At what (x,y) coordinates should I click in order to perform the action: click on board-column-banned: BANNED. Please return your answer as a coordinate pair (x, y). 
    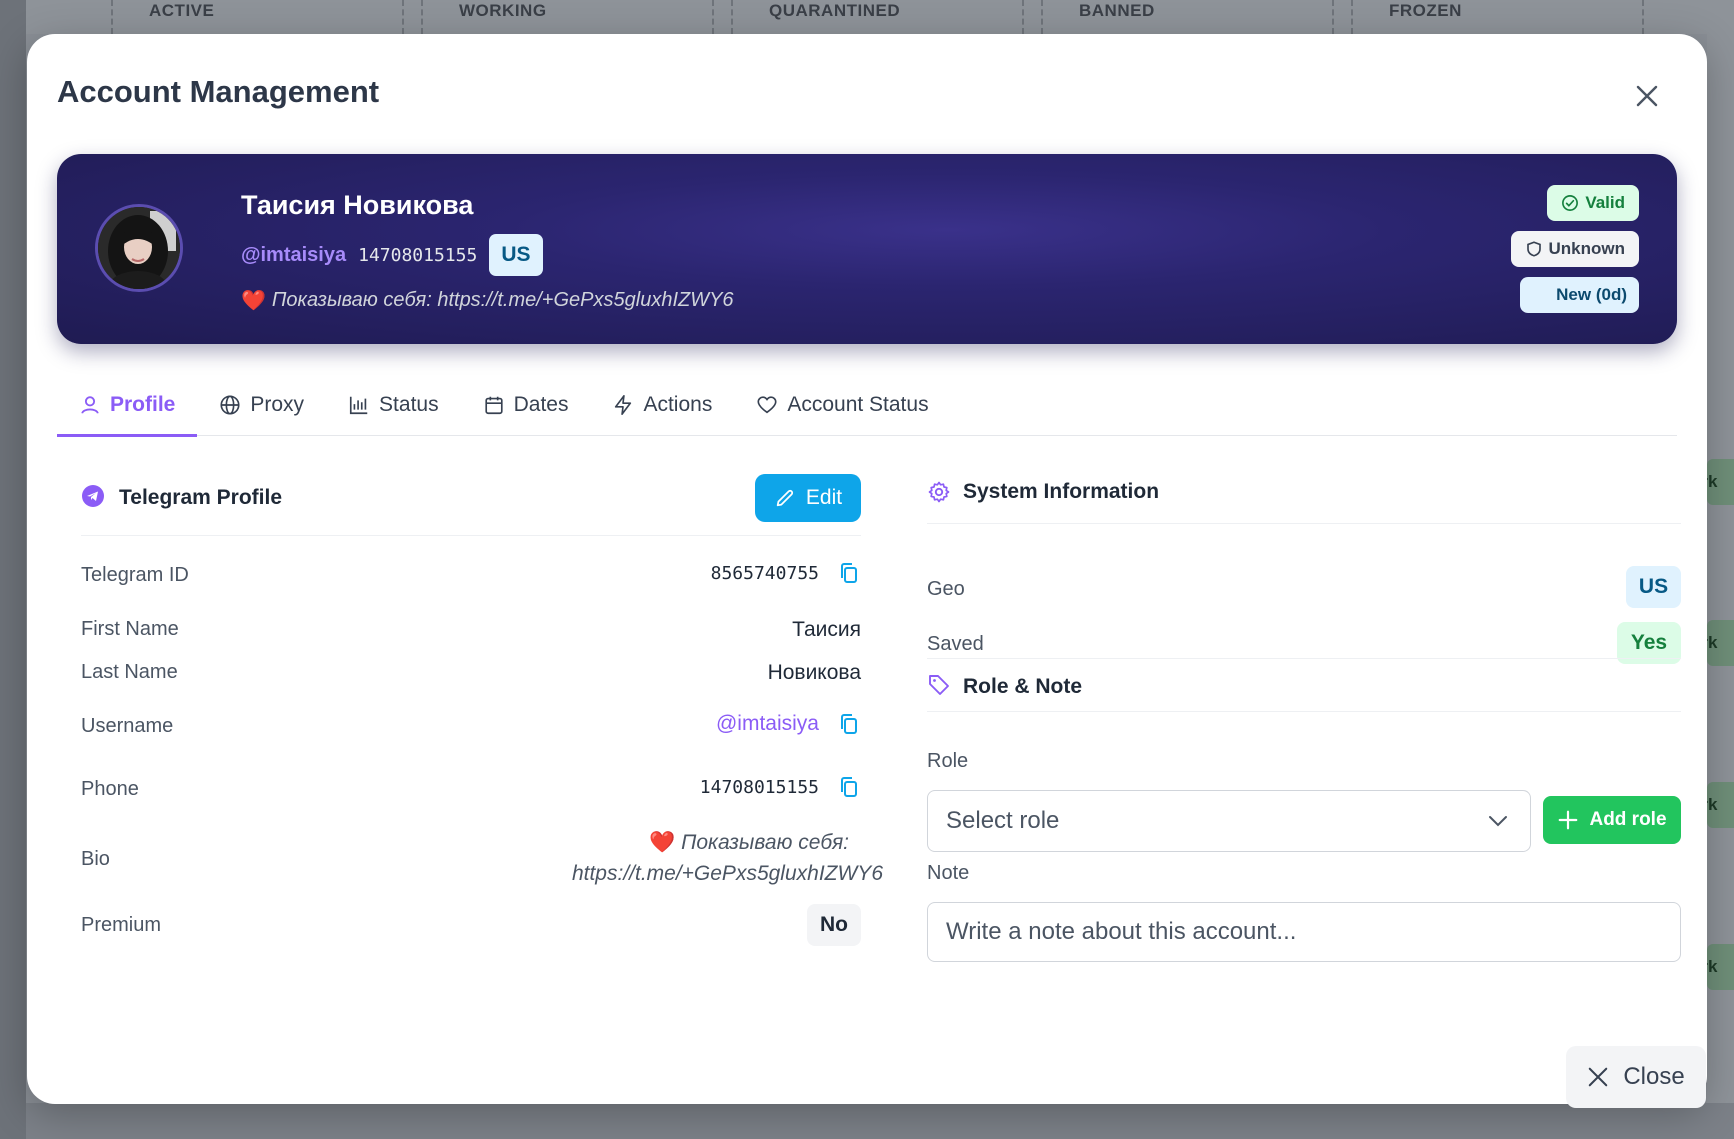
    Looking at the image, I should click on (1187, 17).